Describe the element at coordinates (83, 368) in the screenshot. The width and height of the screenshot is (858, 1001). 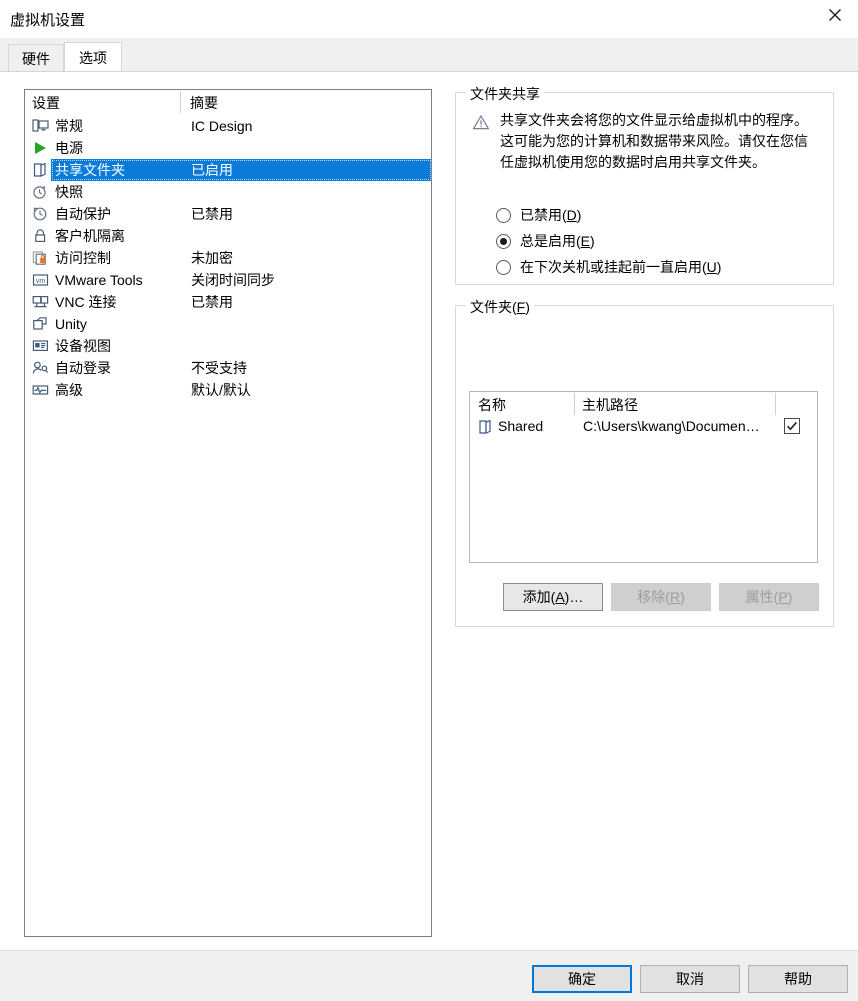
I see `list-item-label: 自动登录` at that location.